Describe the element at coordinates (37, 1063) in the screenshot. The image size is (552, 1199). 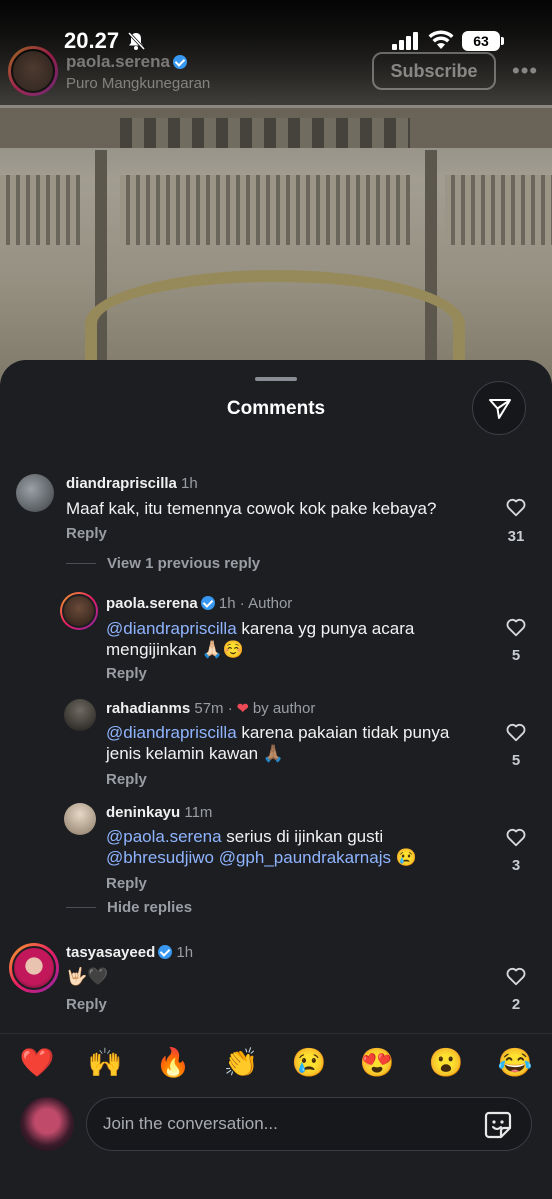
I see `emoji-heart-button: ❤️` at that location.